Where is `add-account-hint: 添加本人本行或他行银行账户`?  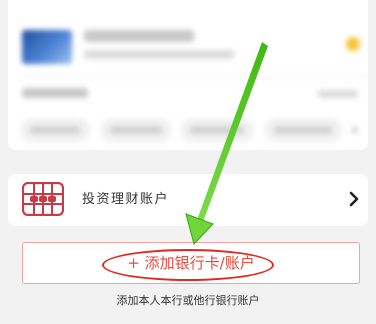
add-account-hint: 添加本人本行或他行银行账户 is located at coordinates (188, 300).